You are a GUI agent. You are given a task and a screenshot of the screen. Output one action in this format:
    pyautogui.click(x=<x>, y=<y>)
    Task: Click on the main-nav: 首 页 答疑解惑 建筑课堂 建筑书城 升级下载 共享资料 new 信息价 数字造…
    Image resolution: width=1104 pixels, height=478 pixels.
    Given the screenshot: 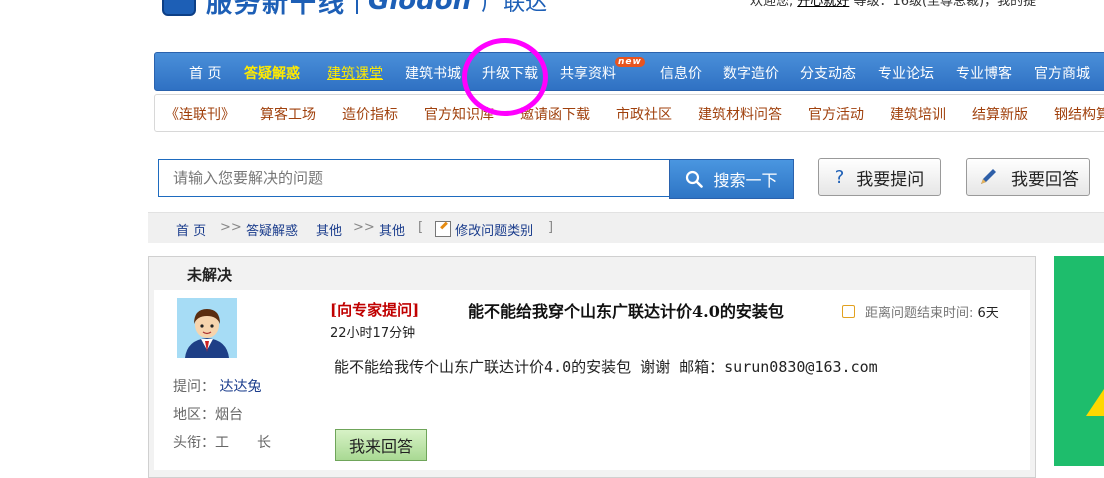 What is the action you would take?
    pyautogui.click(x=629, y=71)
    